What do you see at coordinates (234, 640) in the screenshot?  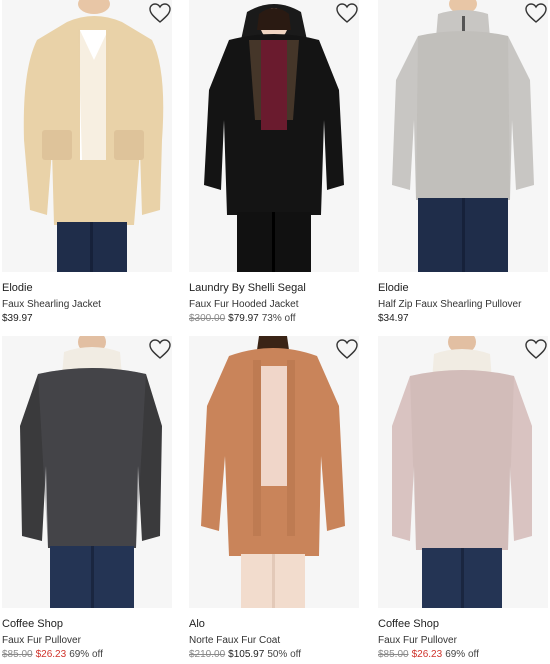 I see `product-title: Norte Faux Fur Coat` at bounding box center [234, 640].